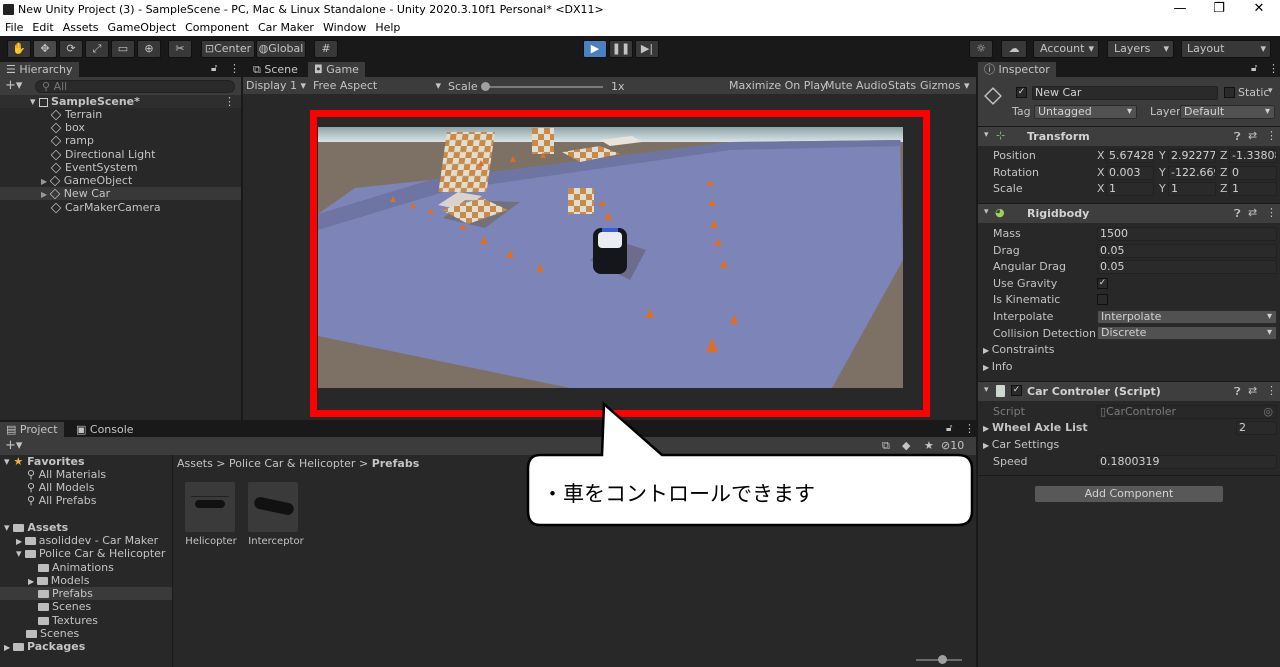 The width and height of the screenshot is (1280, 667). Describe the element at coordinates (1066, 49) in the screenshot. I see `account-dropdown: Account ▾` at that location.